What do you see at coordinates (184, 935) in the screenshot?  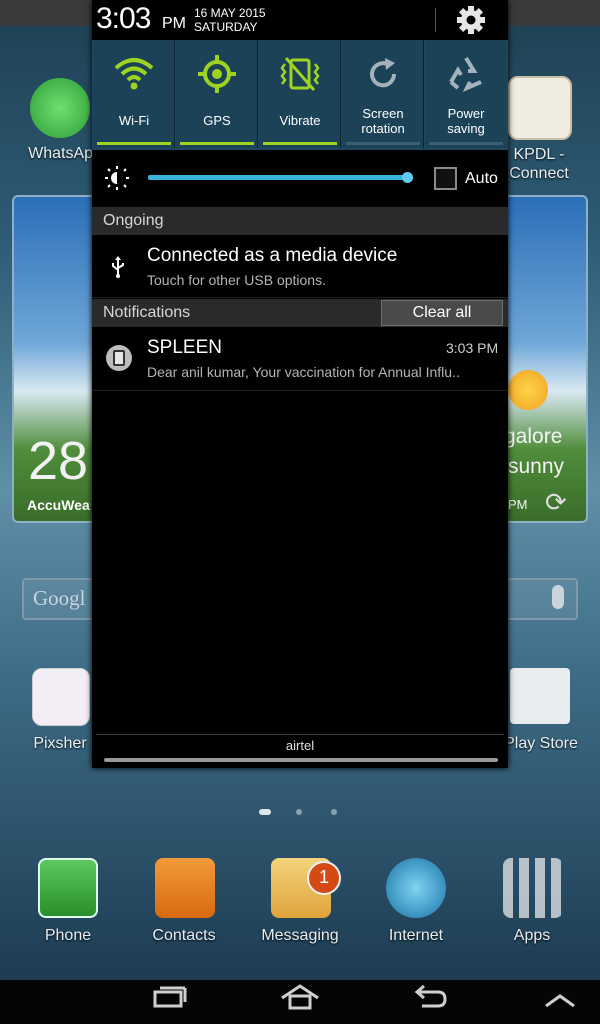 I see `contacts-label: Contacts` at bounding box center [184, 935].